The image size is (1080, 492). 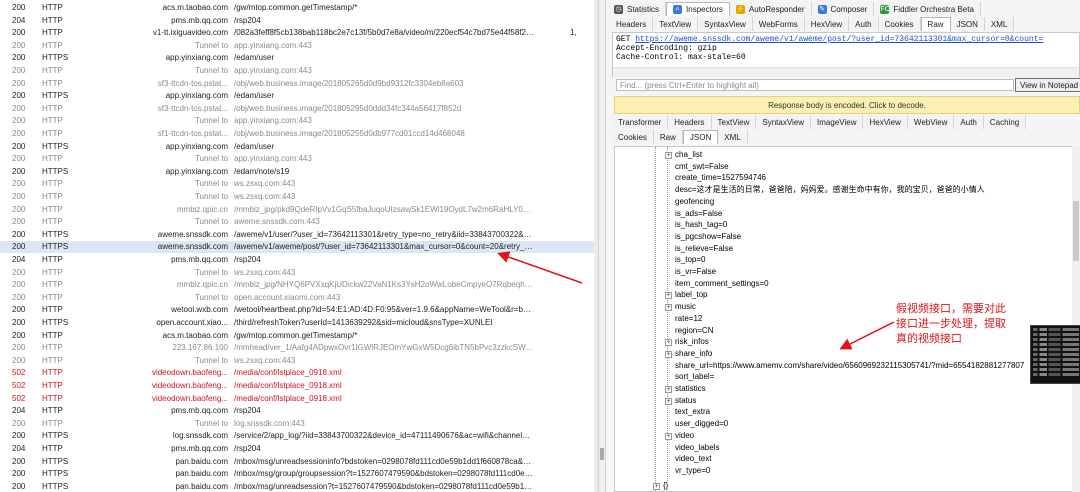 I want to click on json-node: vr_type=0, so click(x=692, y=470).